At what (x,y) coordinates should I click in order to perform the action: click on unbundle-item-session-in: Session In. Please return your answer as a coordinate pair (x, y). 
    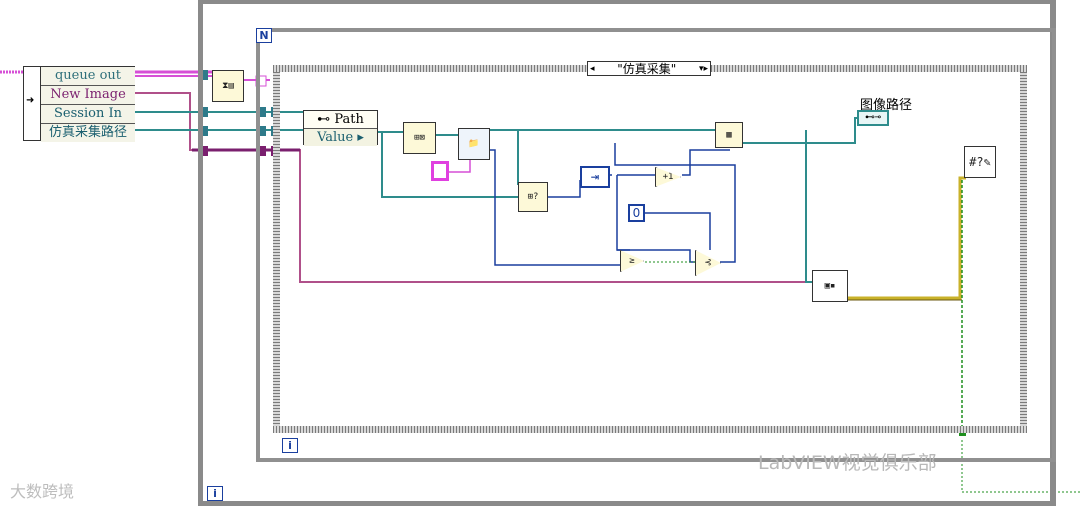
    Looking at the image, I should click on (88, 114).